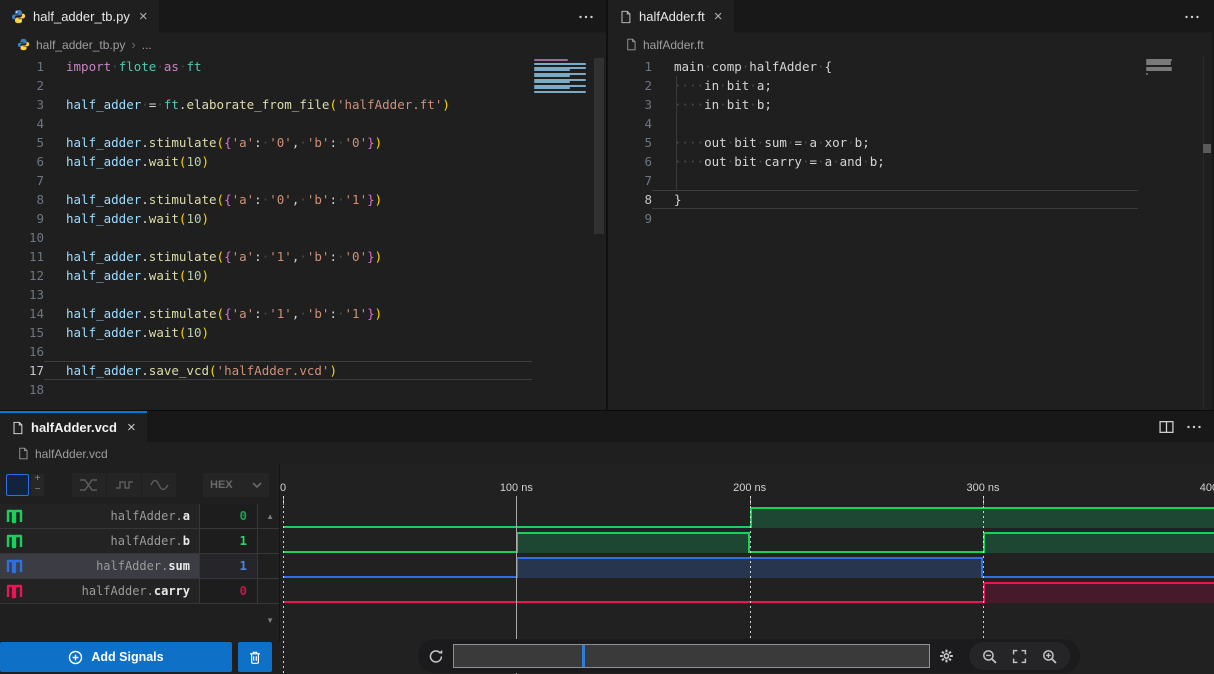 The height and width of the screenshot is (674, 1214). Describe the element at coordinates (17, 484) in the screenshot. I see `signal-color-swatch` at that location.